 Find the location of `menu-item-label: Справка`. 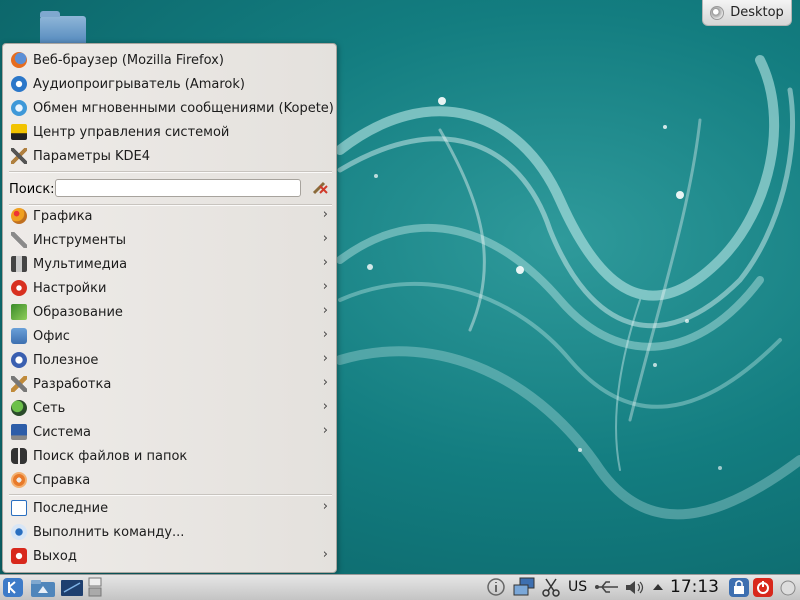

menu-item-label: Справка is located at coordinates (62, 480).